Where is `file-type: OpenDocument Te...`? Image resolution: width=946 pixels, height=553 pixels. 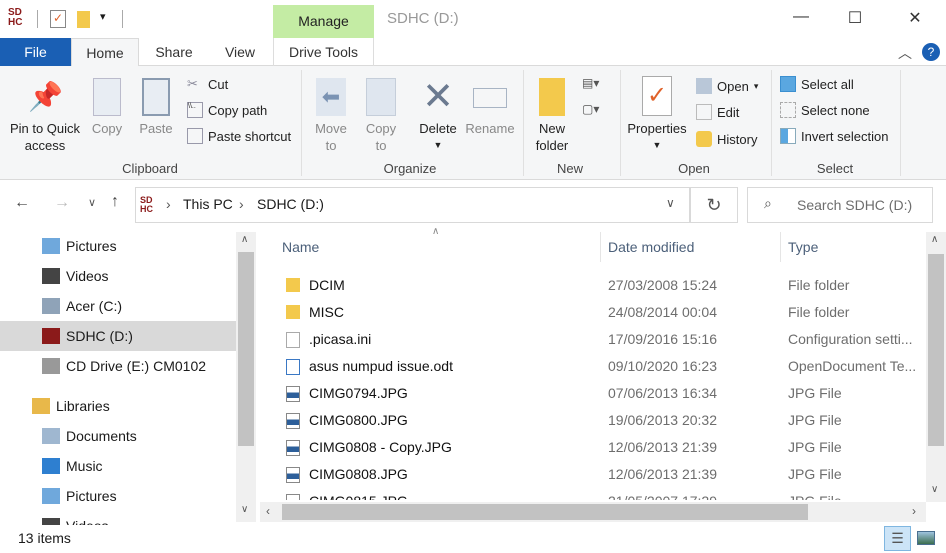 file-type: OpenDocument Te... is located at coordinates (852, 366).